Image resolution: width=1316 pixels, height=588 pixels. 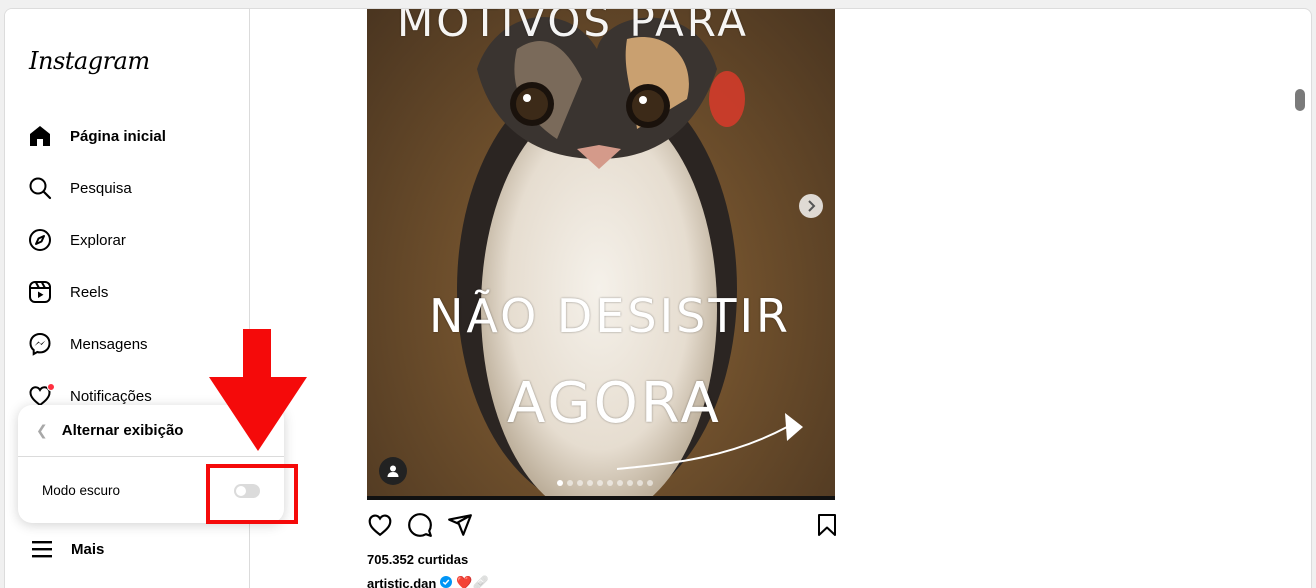 I want to click on sidebar-item-messages: Mensagens, so click(x=87, y=344).